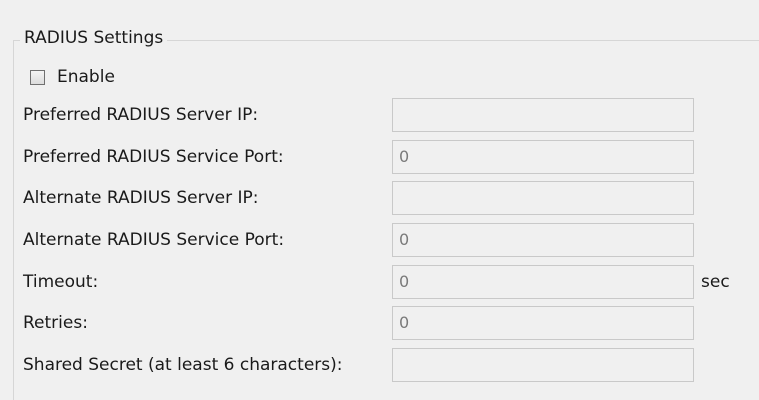  Describe the element at coordinates (61, 282) in the screenshot. I see `timeout-label: Timeout:` at that location.